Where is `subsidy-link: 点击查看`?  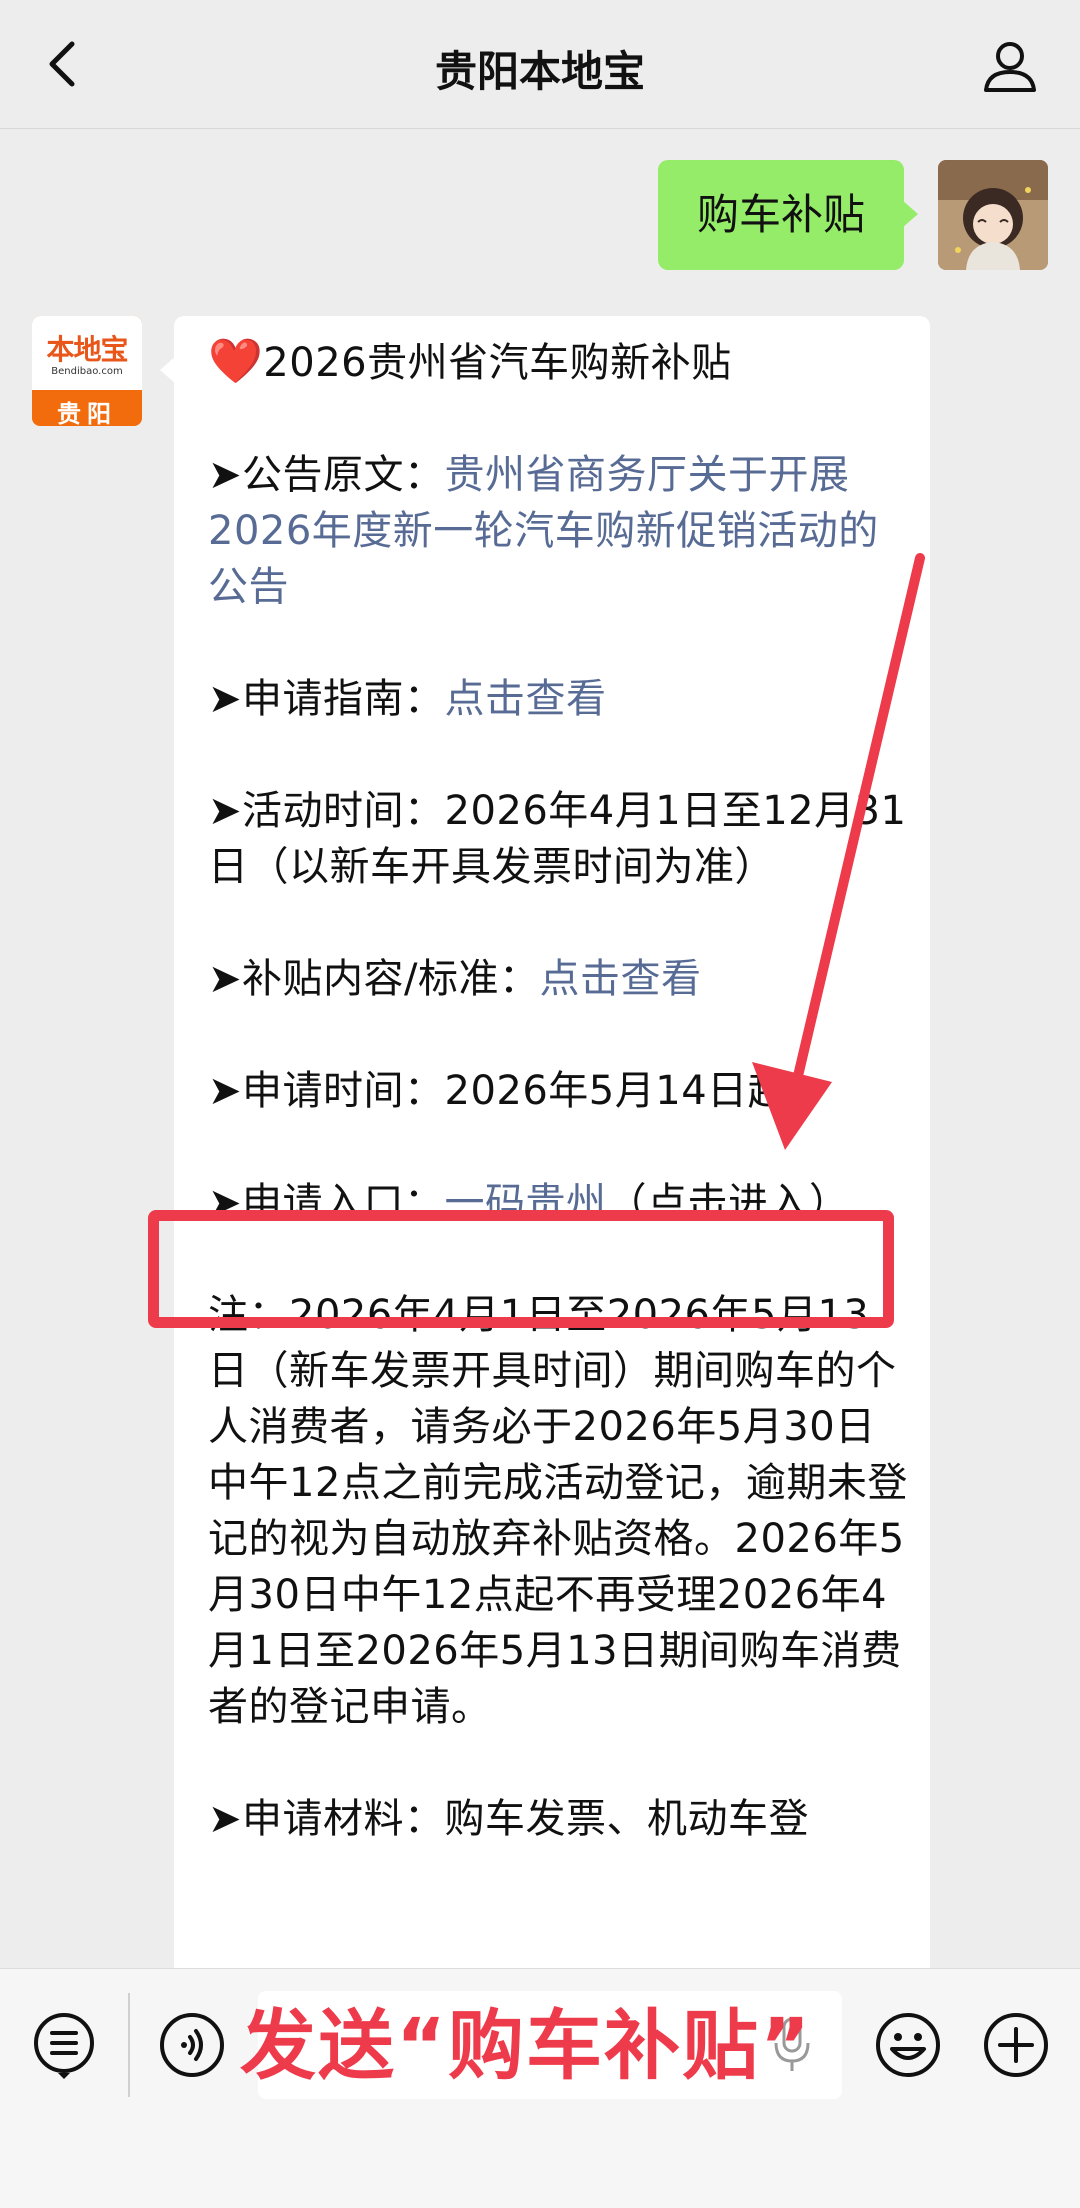
subsidy-link: 点击查看 is located at coordinates (621, 979).